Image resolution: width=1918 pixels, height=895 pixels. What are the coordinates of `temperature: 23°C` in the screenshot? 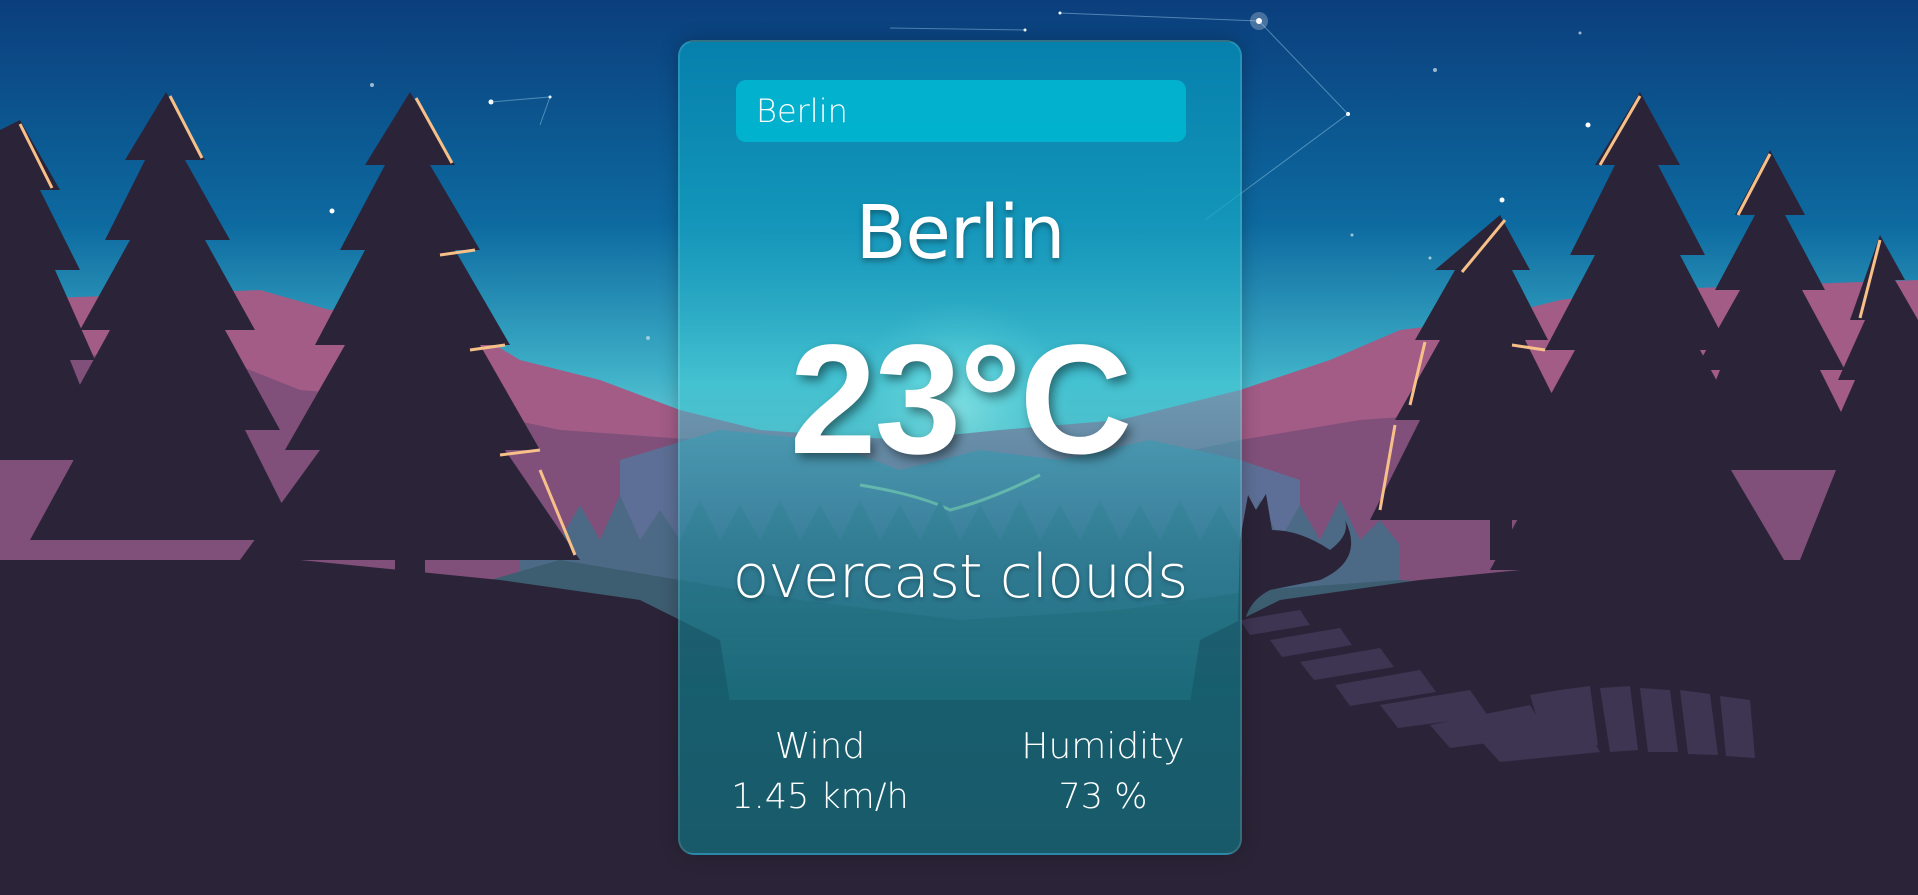 It's located at (961, 400).